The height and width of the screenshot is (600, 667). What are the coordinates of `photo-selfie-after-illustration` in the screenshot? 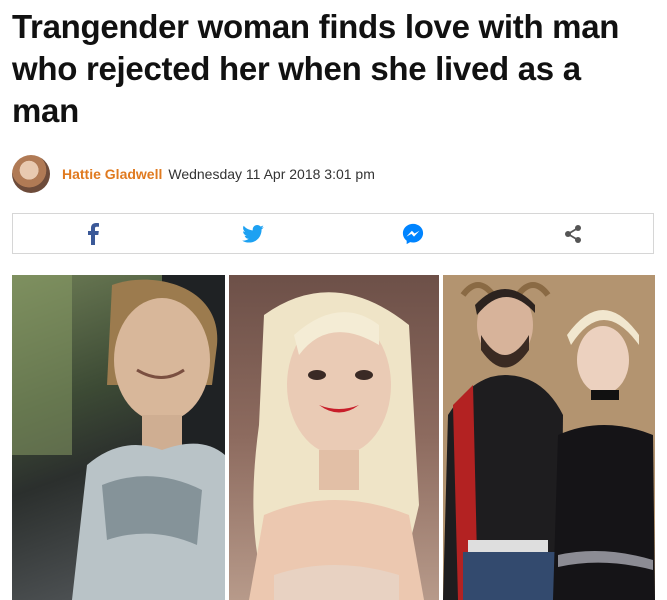 It's located at (336, 446).